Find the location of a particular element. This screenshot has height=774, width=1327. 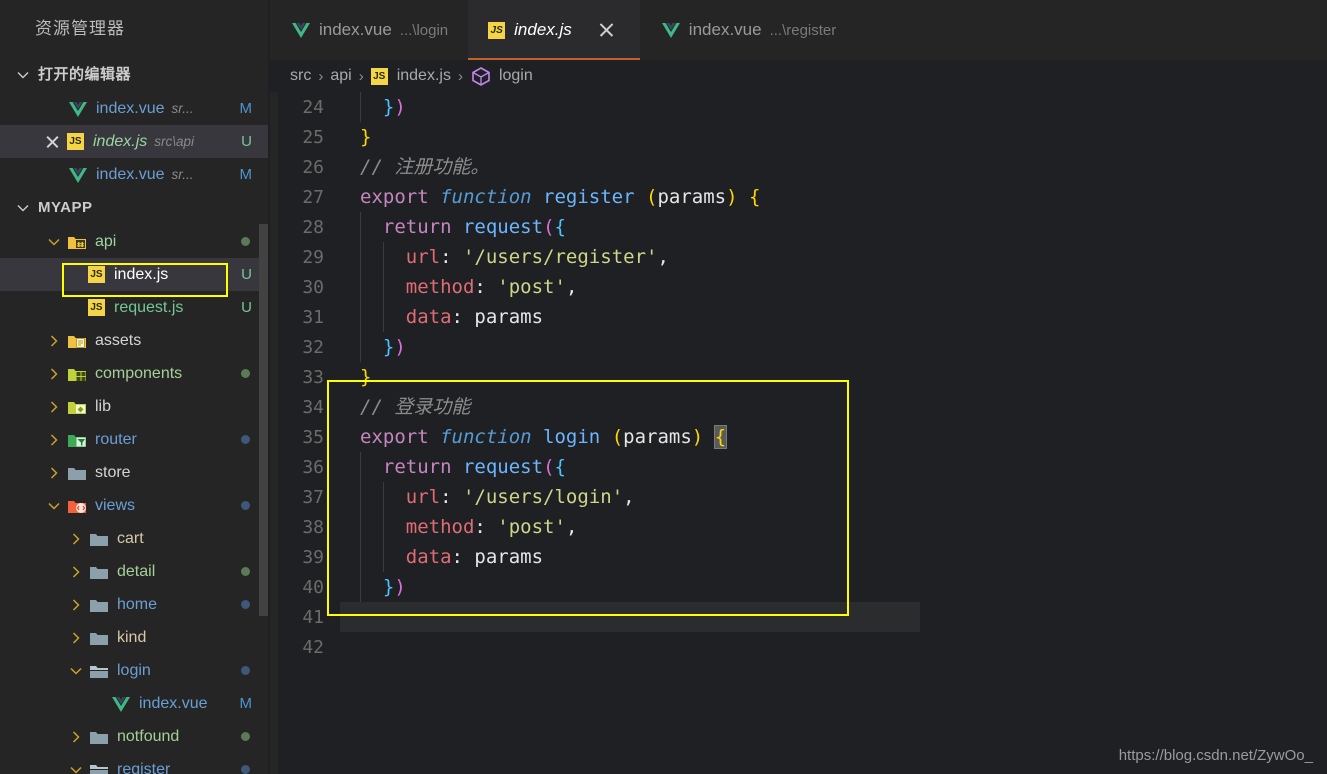

tree-folder-notfound: notfound is located at coordinates (135, 736).